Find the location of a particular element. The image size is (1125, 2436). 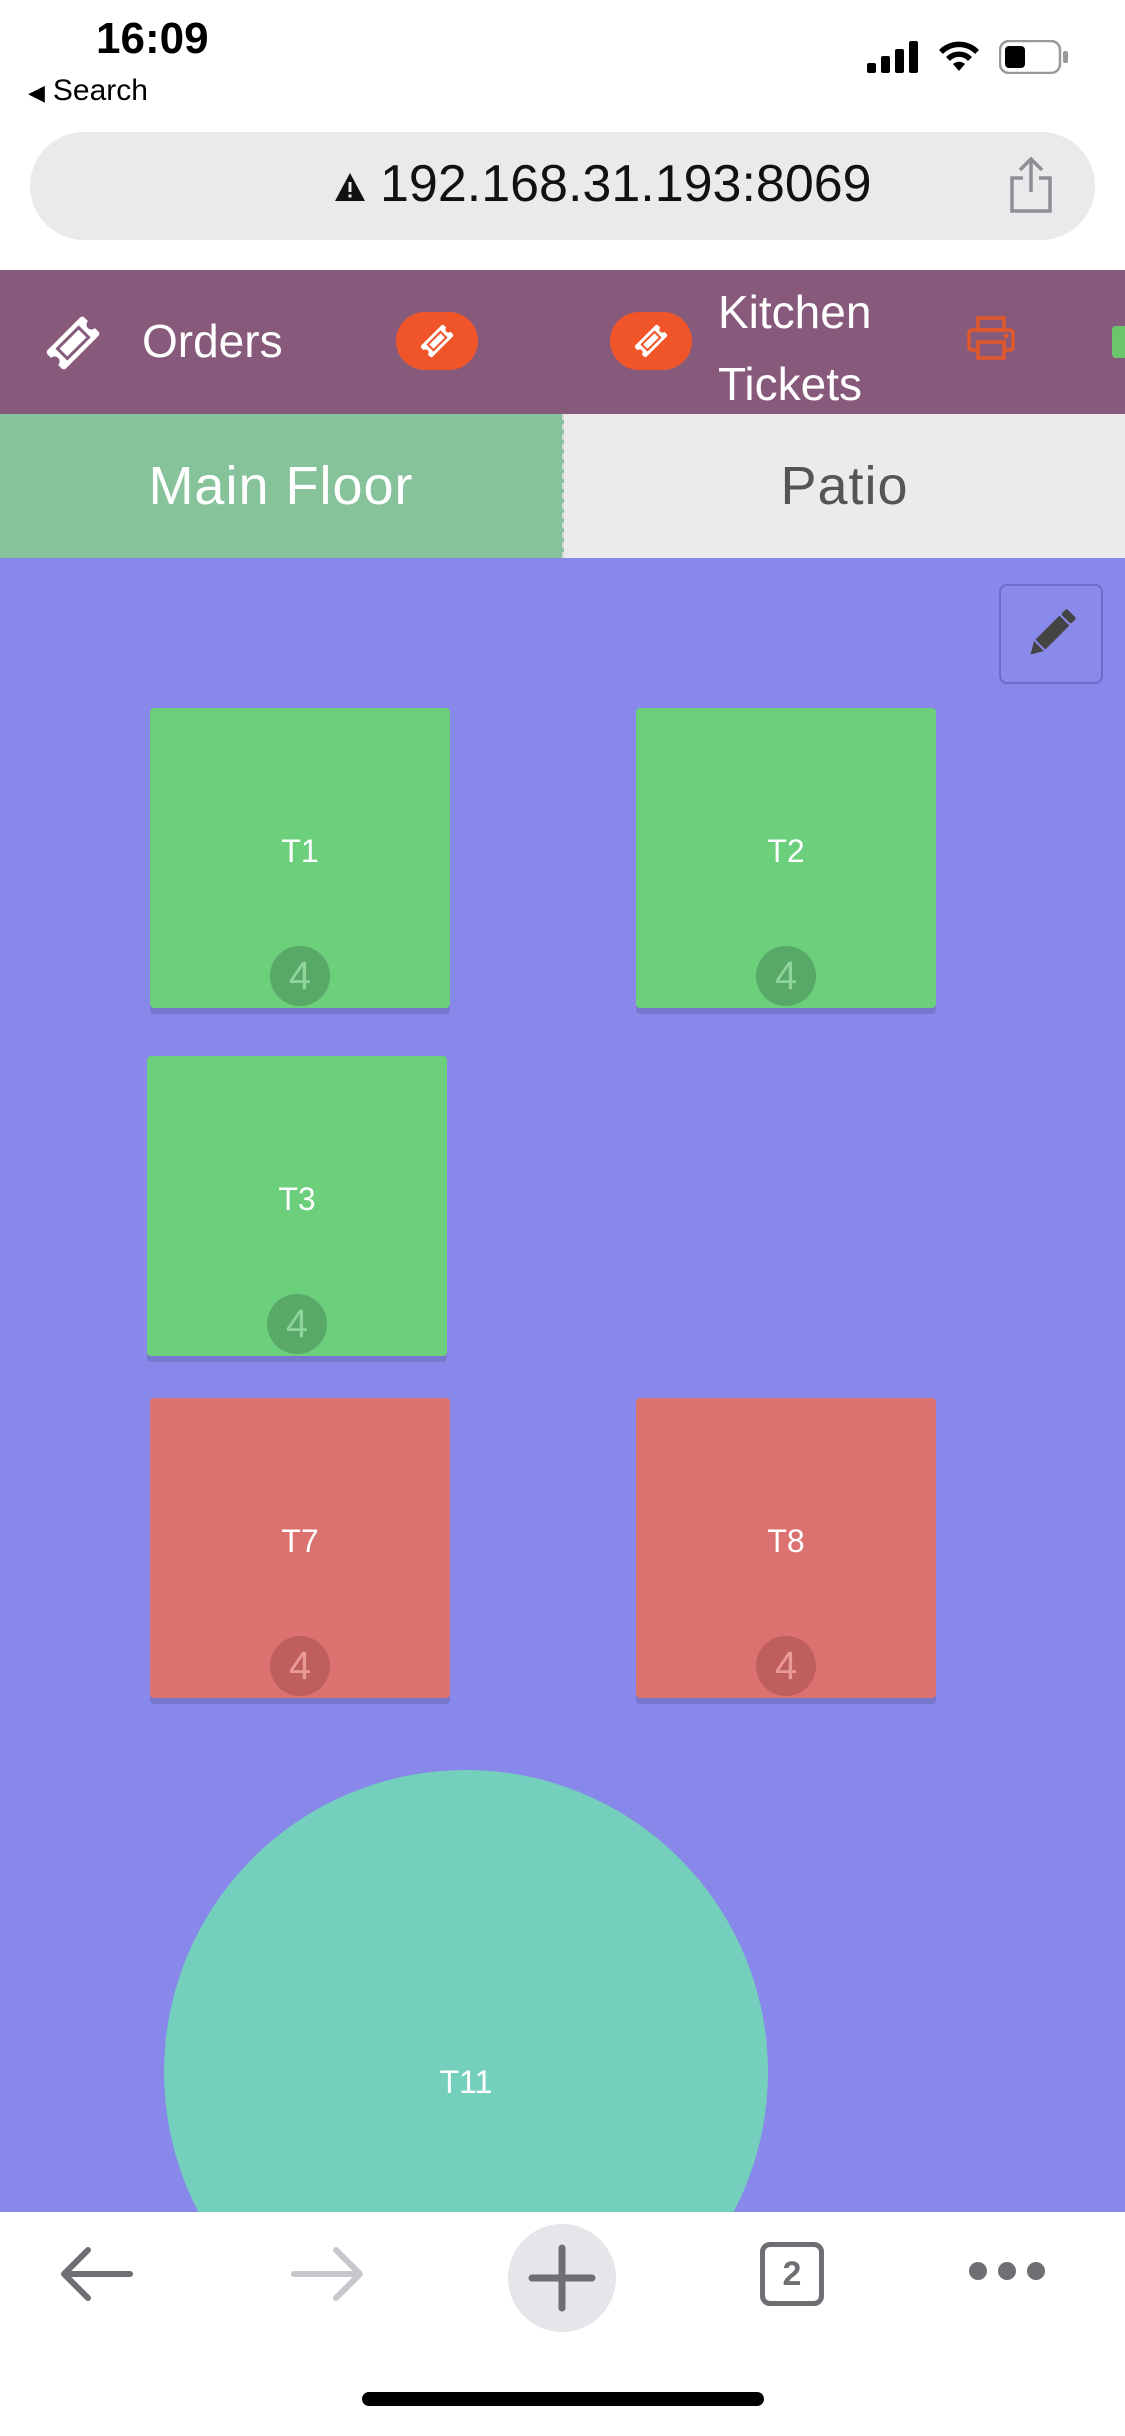

kitchen-ticket-badge is located at coordinates (651, 341).